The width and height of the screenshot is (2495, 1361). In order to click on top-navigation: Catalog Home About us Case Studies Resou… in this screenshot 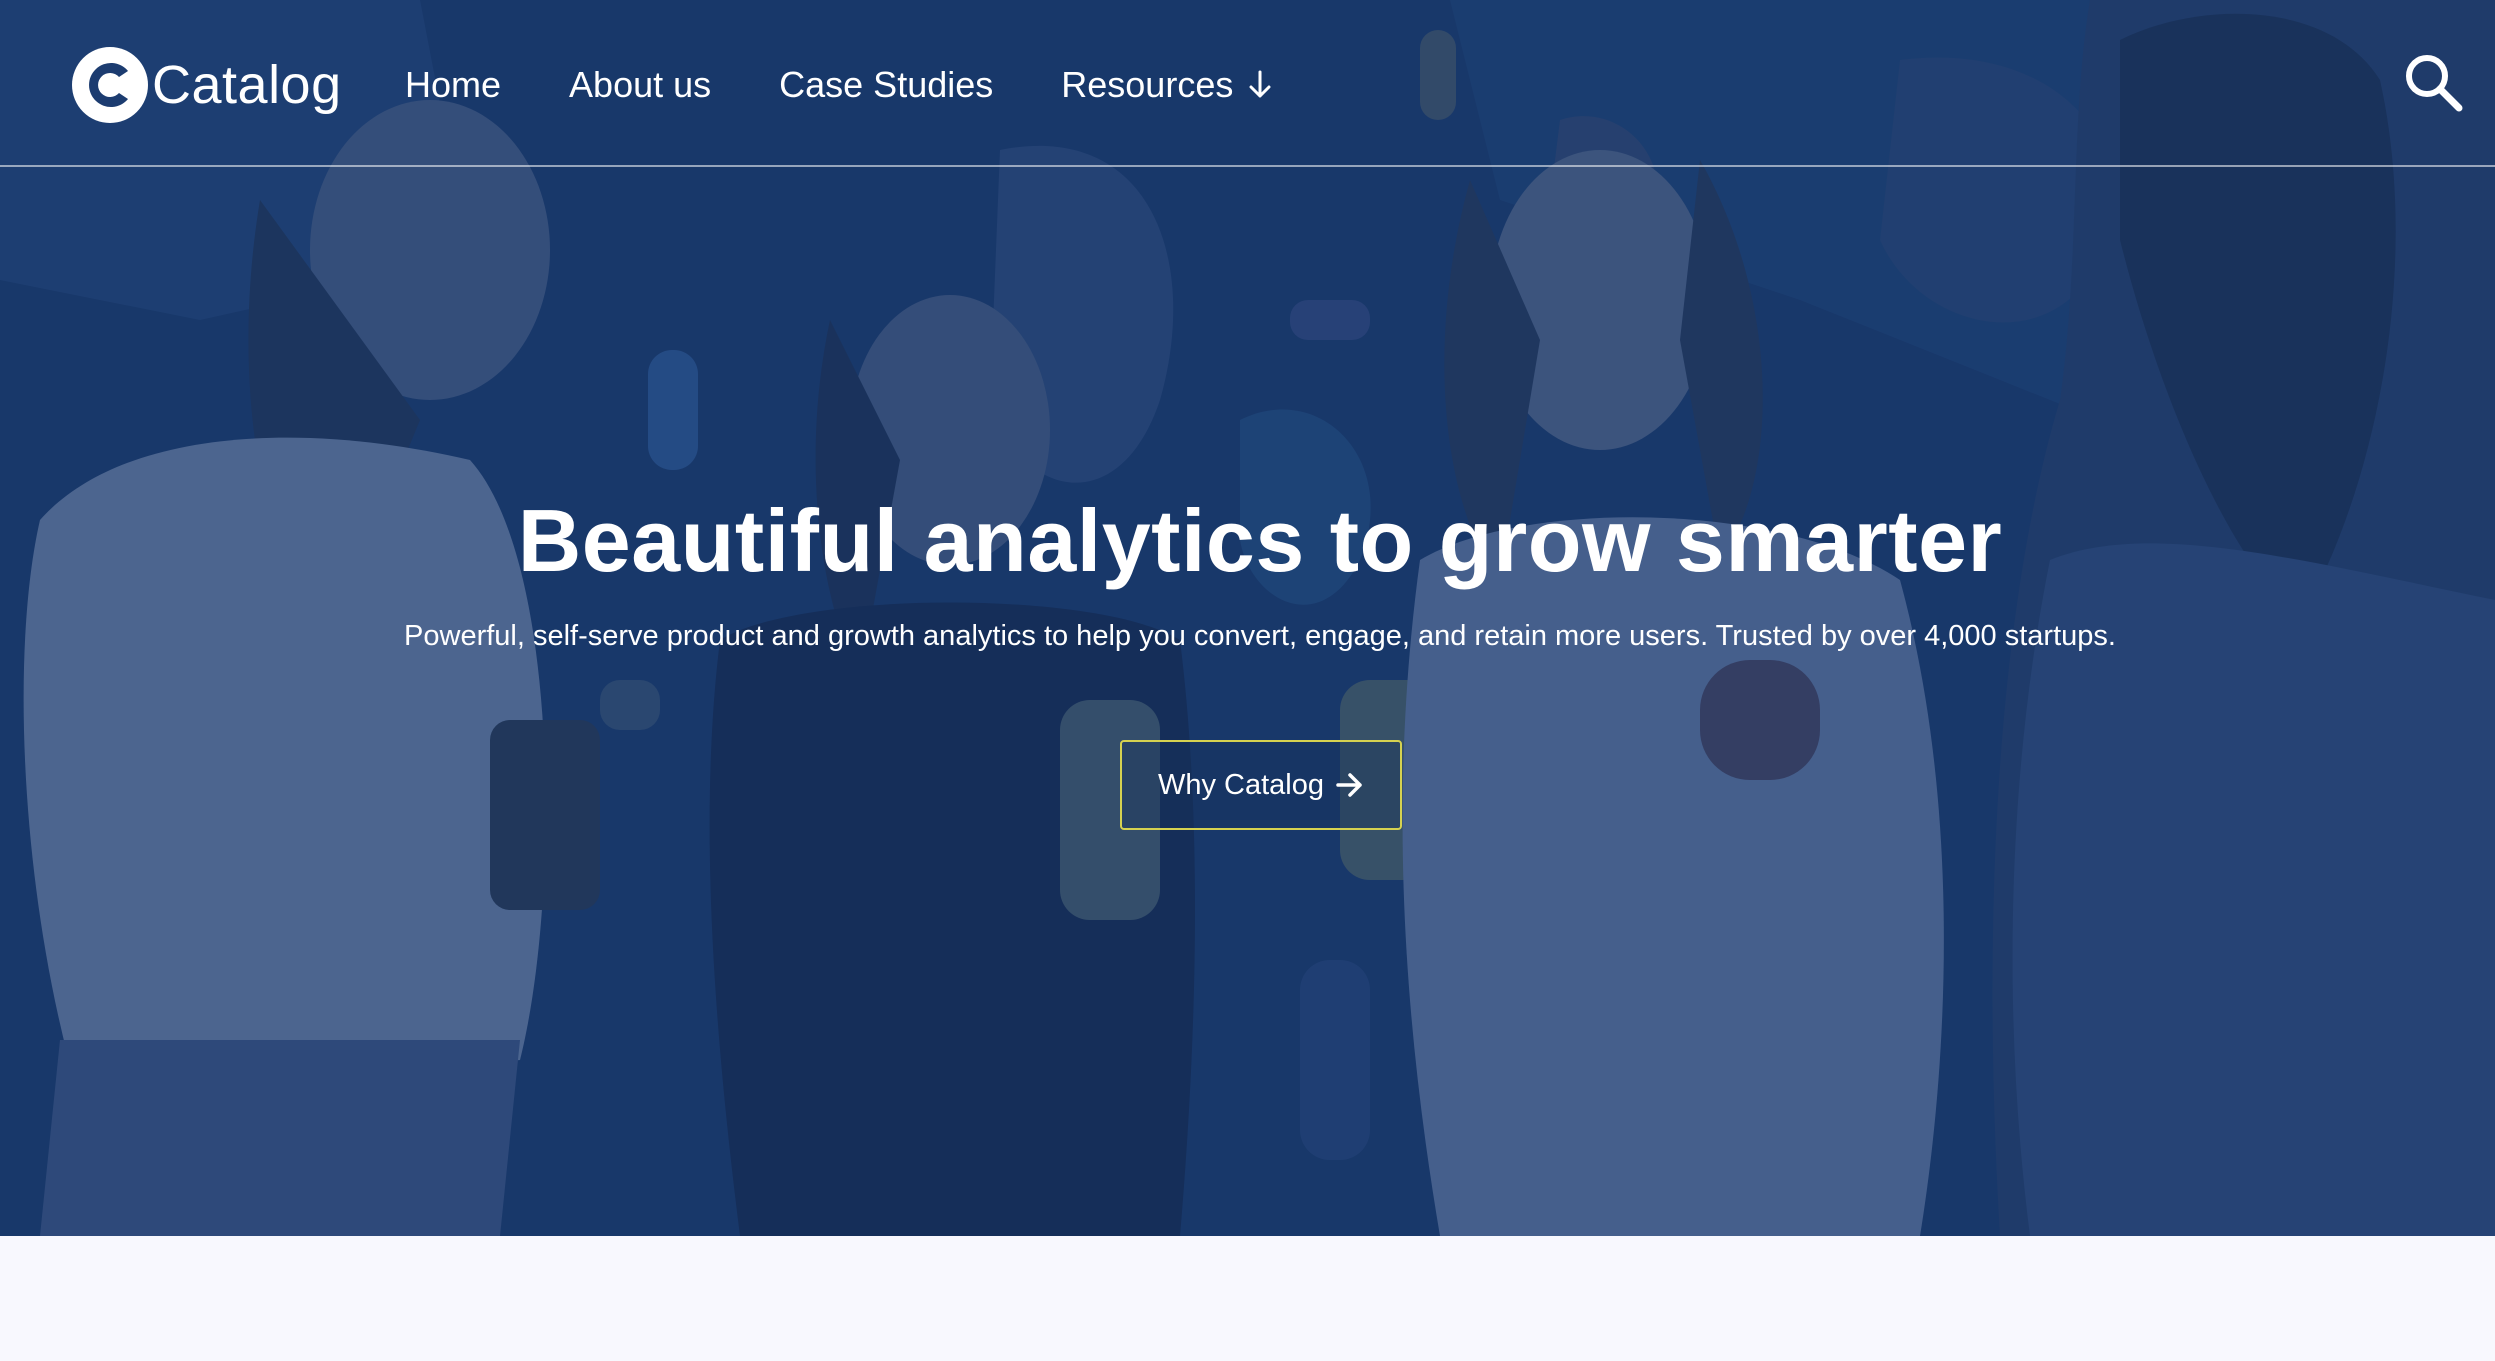, I will do `click(1247, 83)`.